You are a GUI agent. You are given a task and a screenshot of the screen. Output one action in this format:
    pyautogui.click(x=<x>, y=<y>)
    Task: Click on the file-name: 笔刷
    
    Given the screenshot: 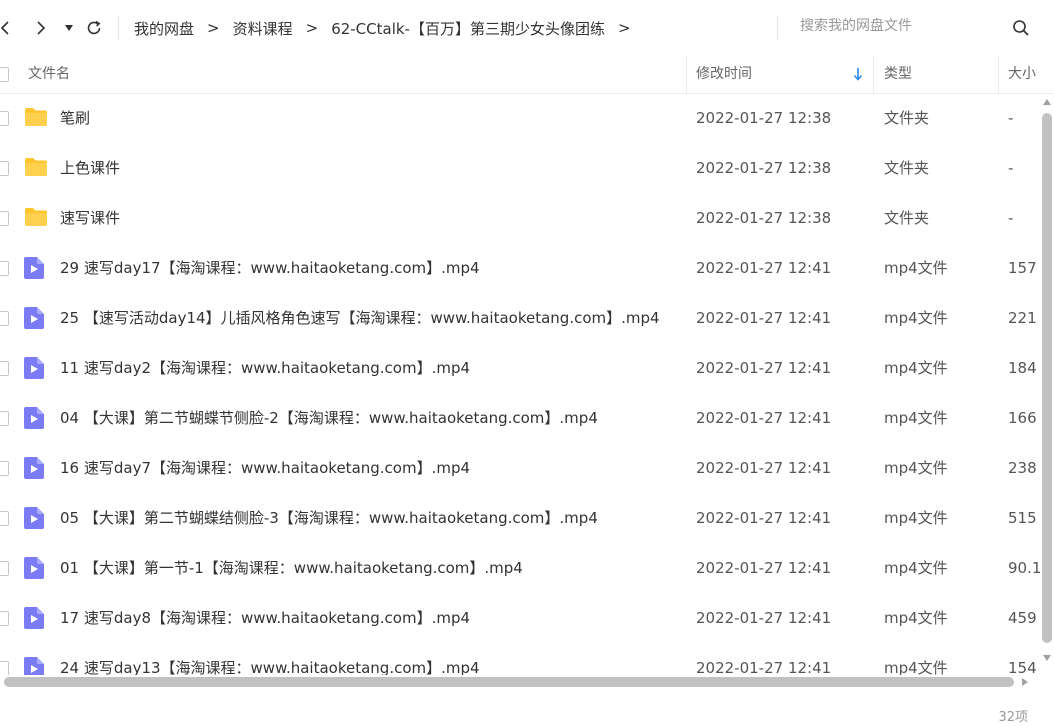 What is the action you would take?
    pyautogui.click(x=75, y=118)
    